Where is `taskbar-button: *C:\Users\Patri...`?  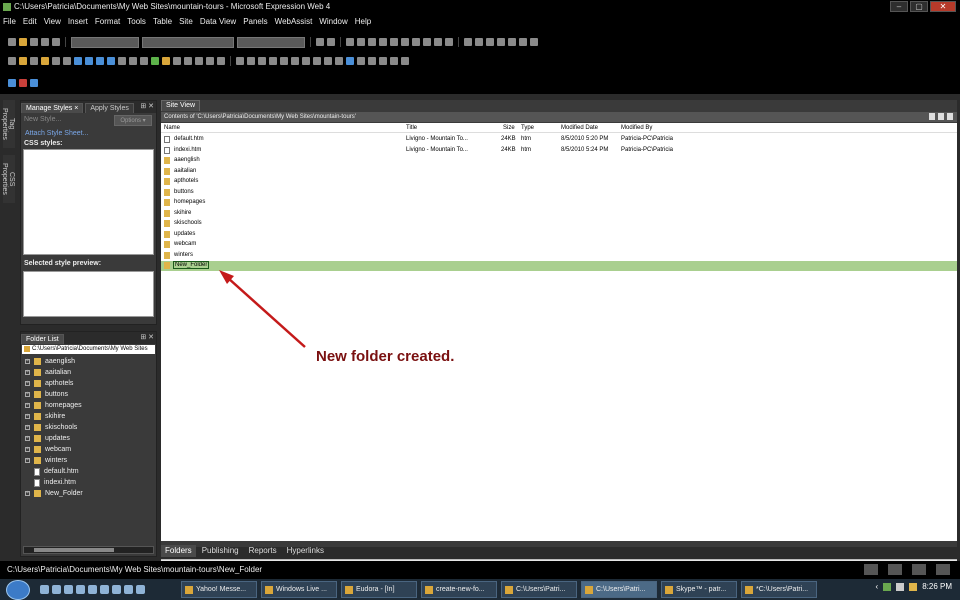
taskbar-button: *C:\Users\Patri... is located at coordinates (779, 589).